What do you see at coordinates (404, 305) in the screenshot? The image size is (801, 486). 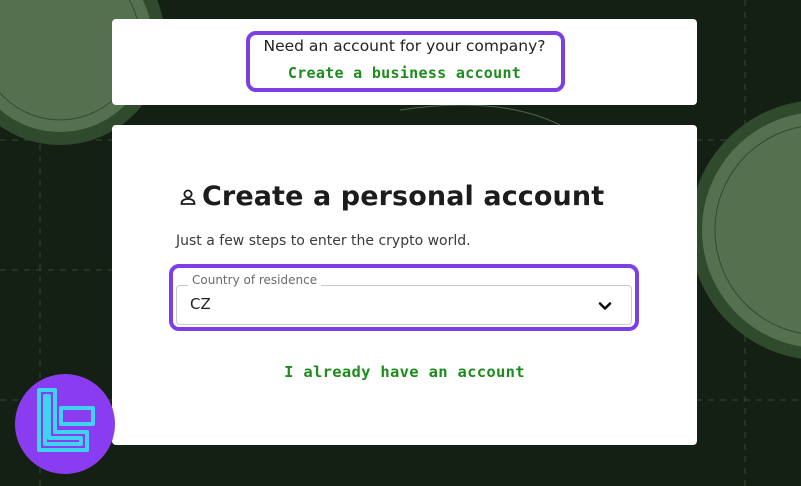 I see `country-select: CZ` at bounding box center [404, 305].